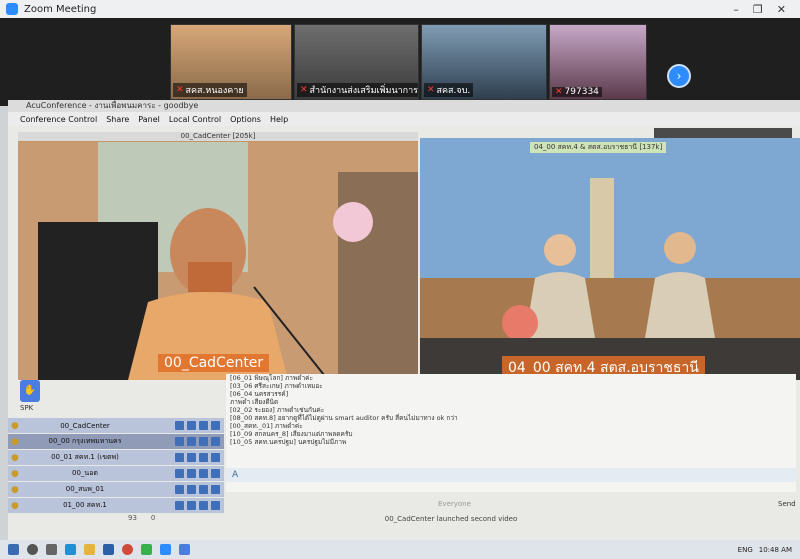  I want to click on participant-count: 93 0, so click(141, 518).